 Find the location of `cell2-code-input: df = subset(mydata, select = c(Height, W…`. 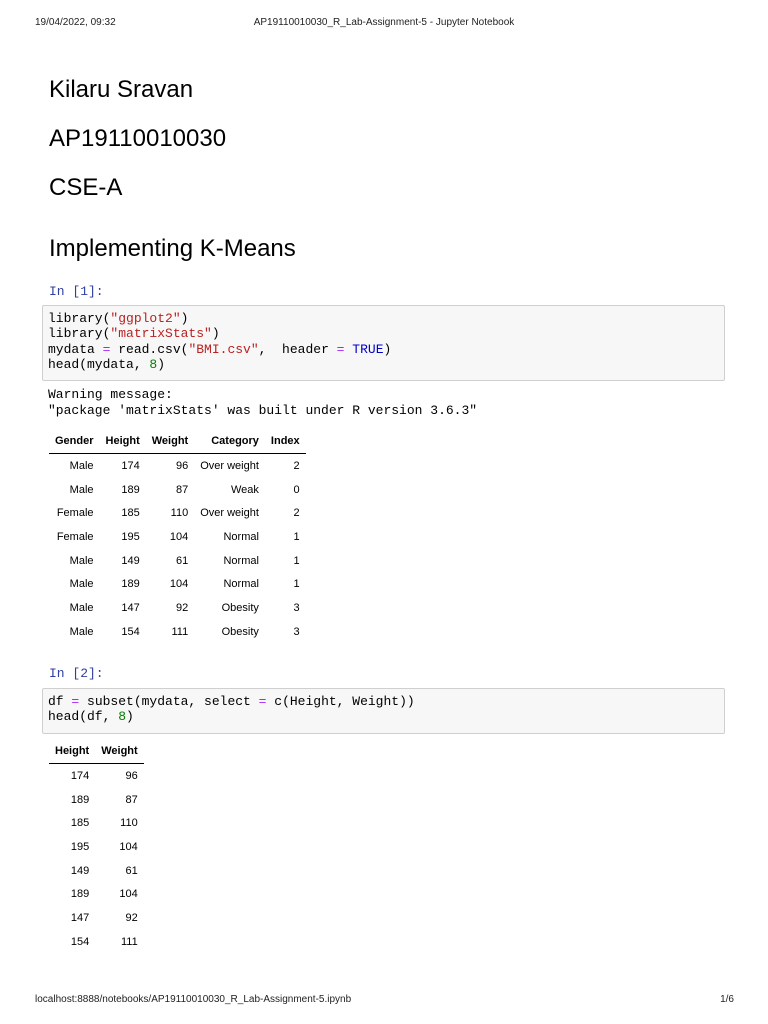

cell2-code-input: df = subset(mydata, select = c(Height, W… is located at coordinates (383, 711).